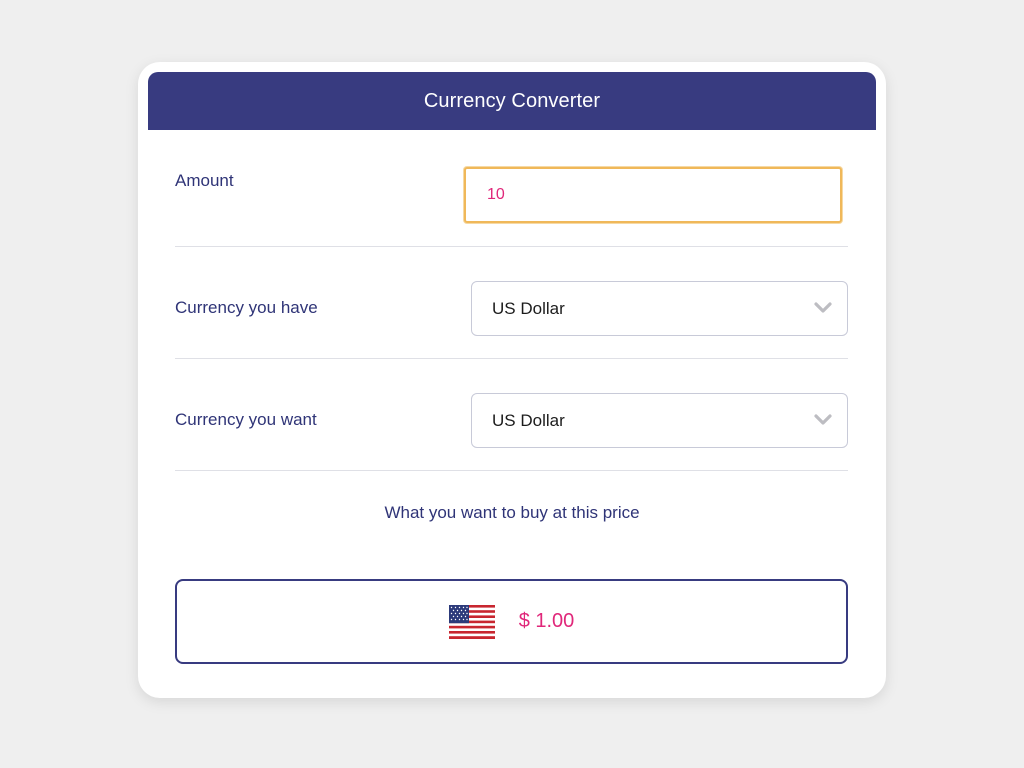 The width and height of the screenshot is (1024, 768). I want to click on currency-have-label: Currency you have, so click(246, 307).